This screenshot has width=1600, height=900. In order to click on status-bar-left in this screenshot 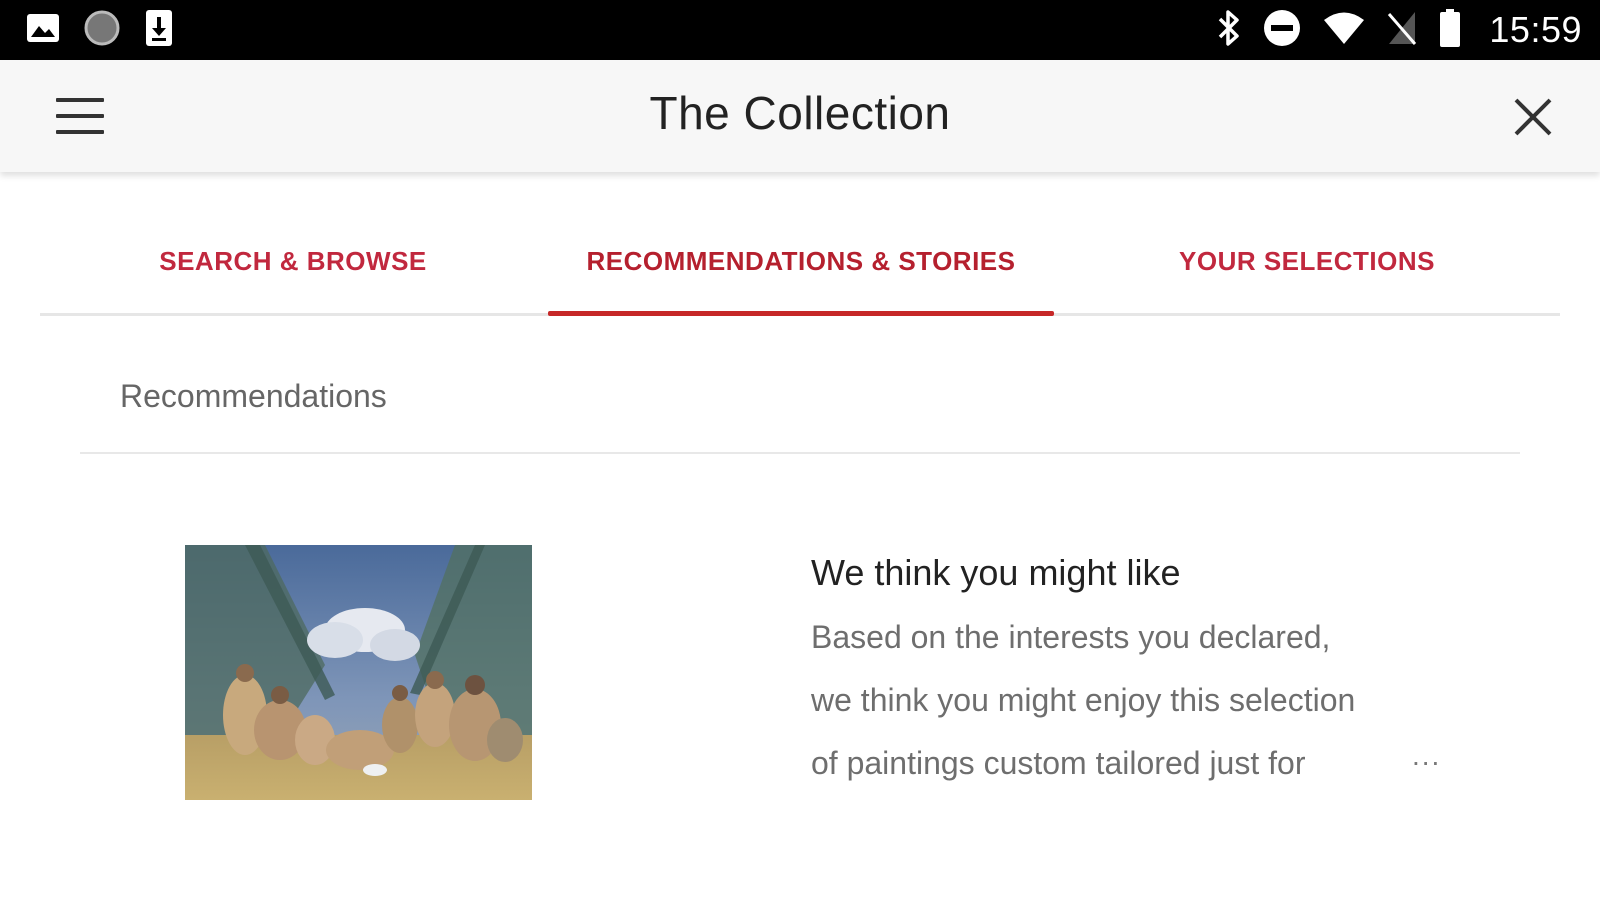, I will do `click(100, 30)`.